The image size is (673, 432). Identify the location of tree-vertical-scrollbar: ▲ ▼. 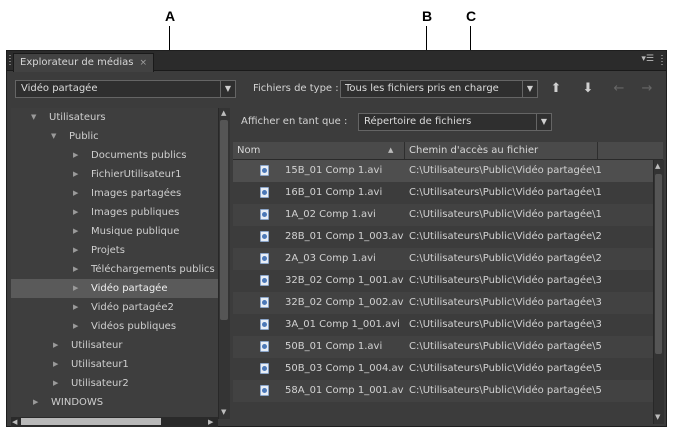
(224, 263).